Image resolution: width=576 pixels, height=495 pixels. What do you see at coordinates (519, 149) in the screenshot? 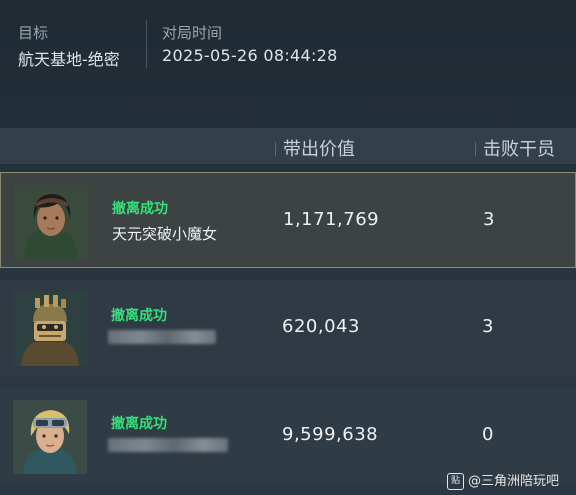
I see `column-header-kills: 击败干员` at bounding box center [519, 149].